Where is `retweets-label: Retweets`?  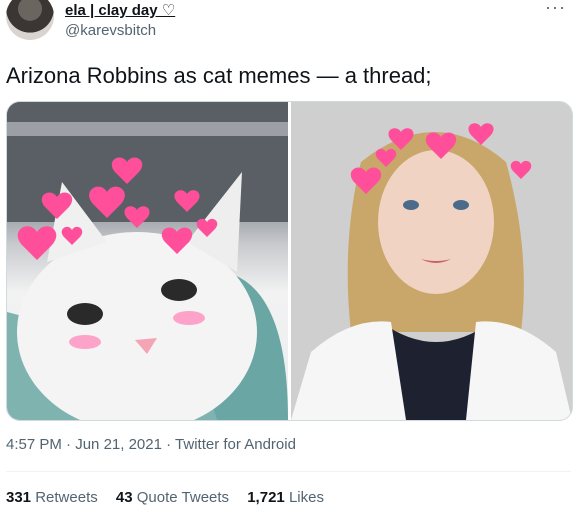
retweets-label: Retweets is located at coordinates (66, 497).